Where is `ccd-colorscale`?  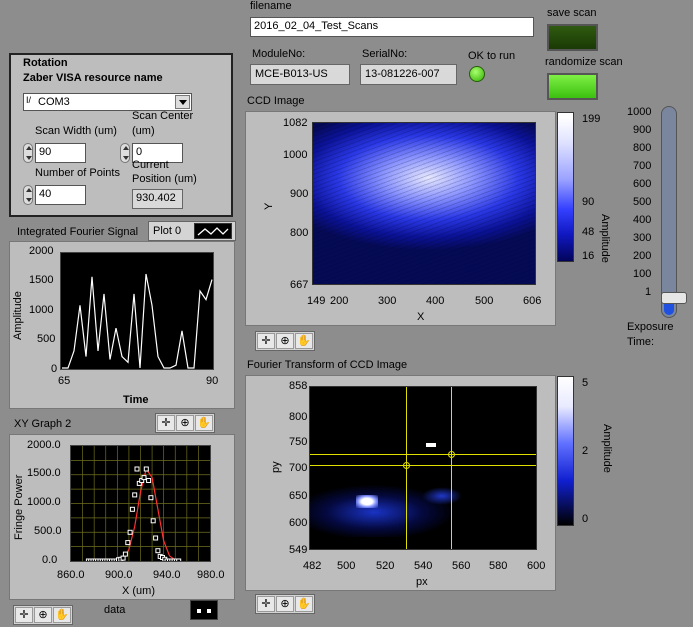
ccd-colorscale is located at coordinates (565, 187).